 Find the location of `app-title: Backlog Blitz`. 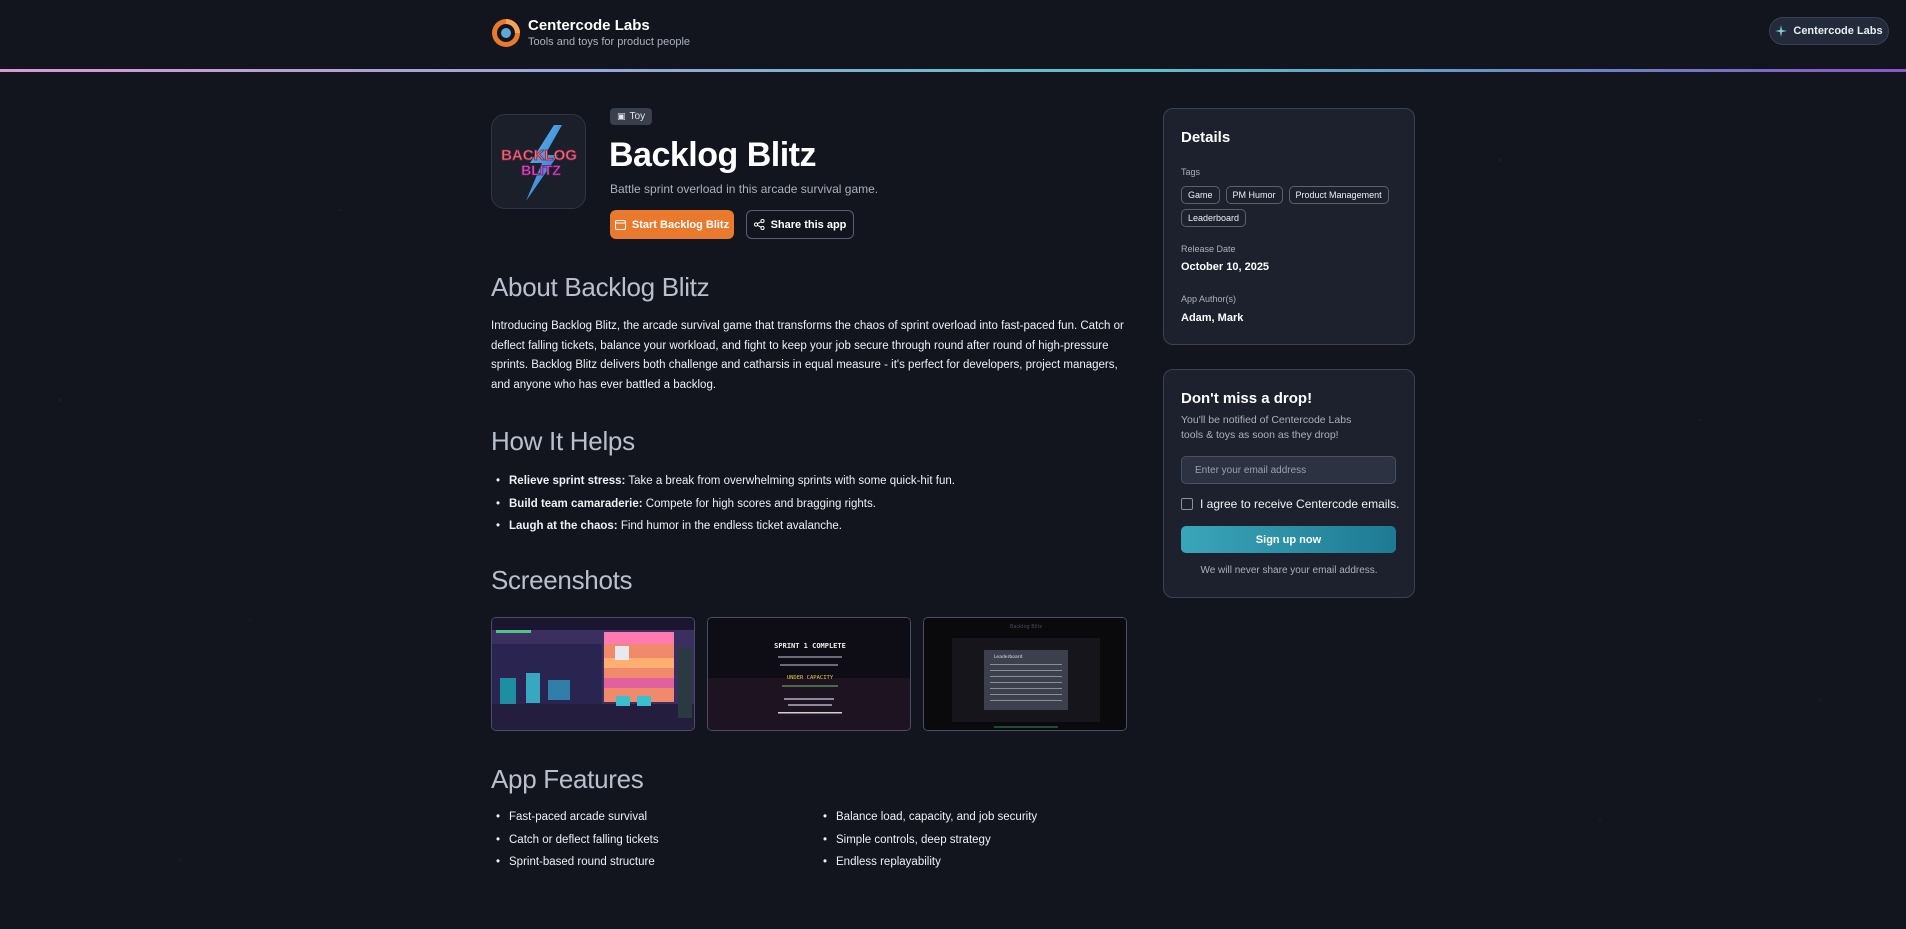

app-title: Backlog Blitz is located at coordinates (712, 155).